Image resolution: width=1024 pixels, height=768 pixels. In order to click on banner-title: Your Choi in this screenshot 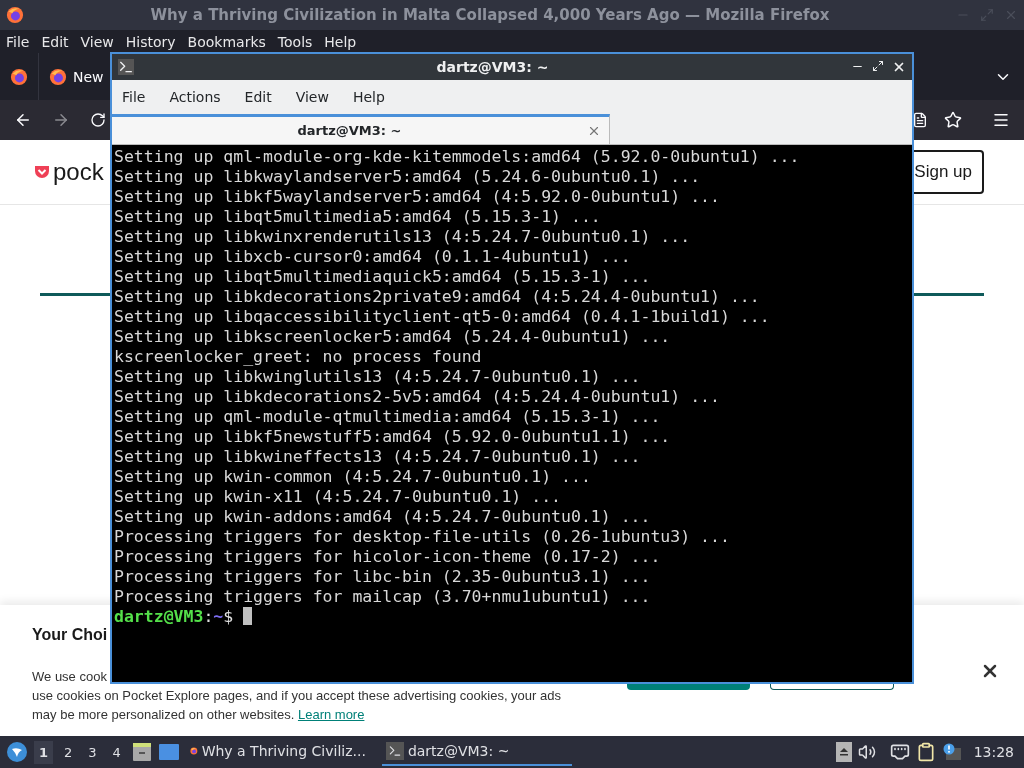, I will do `click(70, 634)`.